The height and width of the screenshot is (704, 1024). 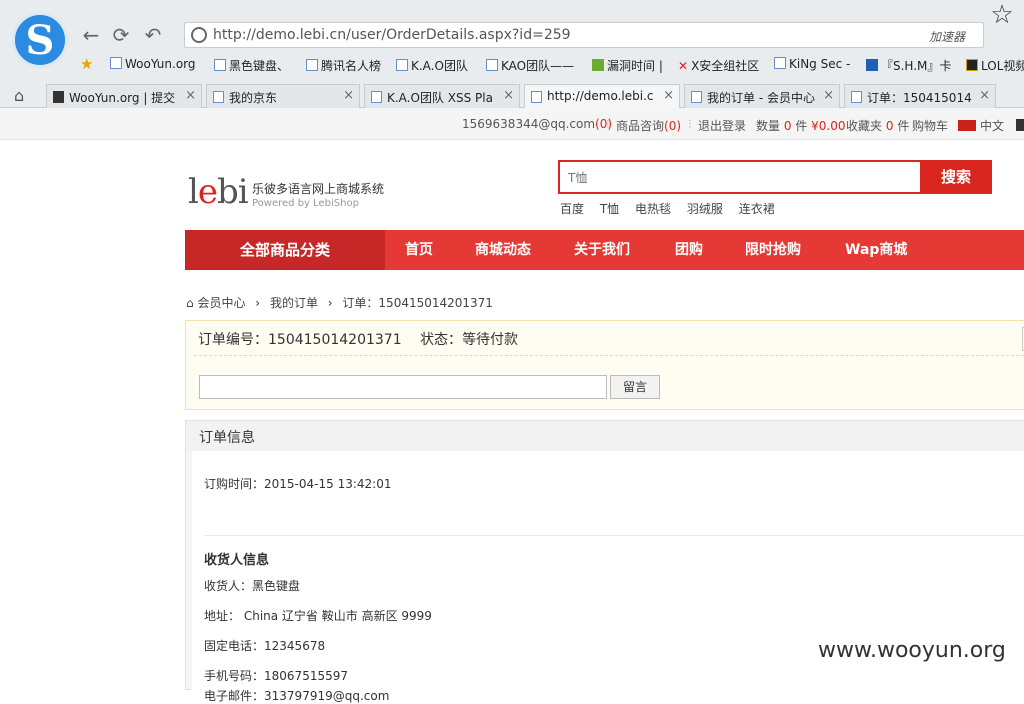 What do you see at coordinates (86, 64) in the screenshot?
I see `favorites-star-icon: ★` at bounding box center [86, 64].